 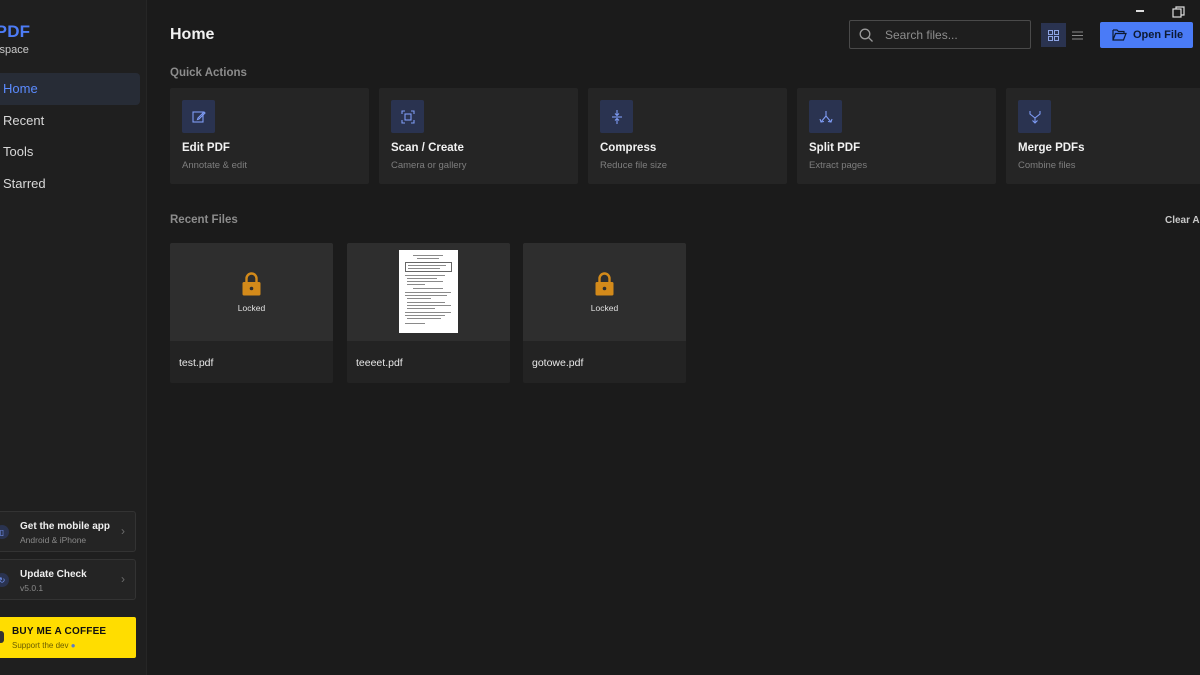 I want to click on sidebar-item-label: Home, so click(x=20, y=89).